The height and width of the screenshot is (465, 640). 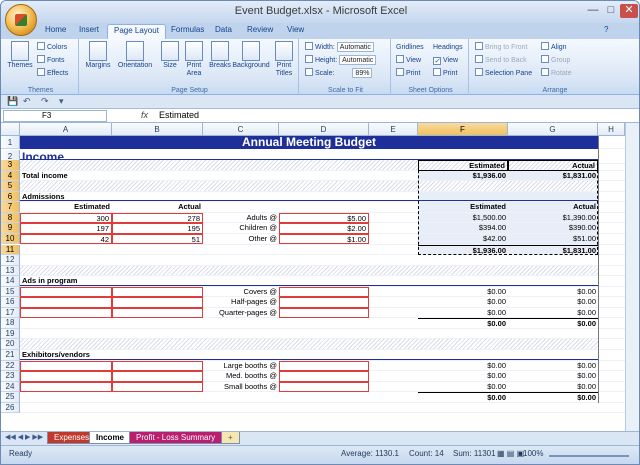 What do you see at coordinates (553, 397) in the screenshot?
I see `exhibitors-sum-actual: $0.00` at bounding box center [553, 397].